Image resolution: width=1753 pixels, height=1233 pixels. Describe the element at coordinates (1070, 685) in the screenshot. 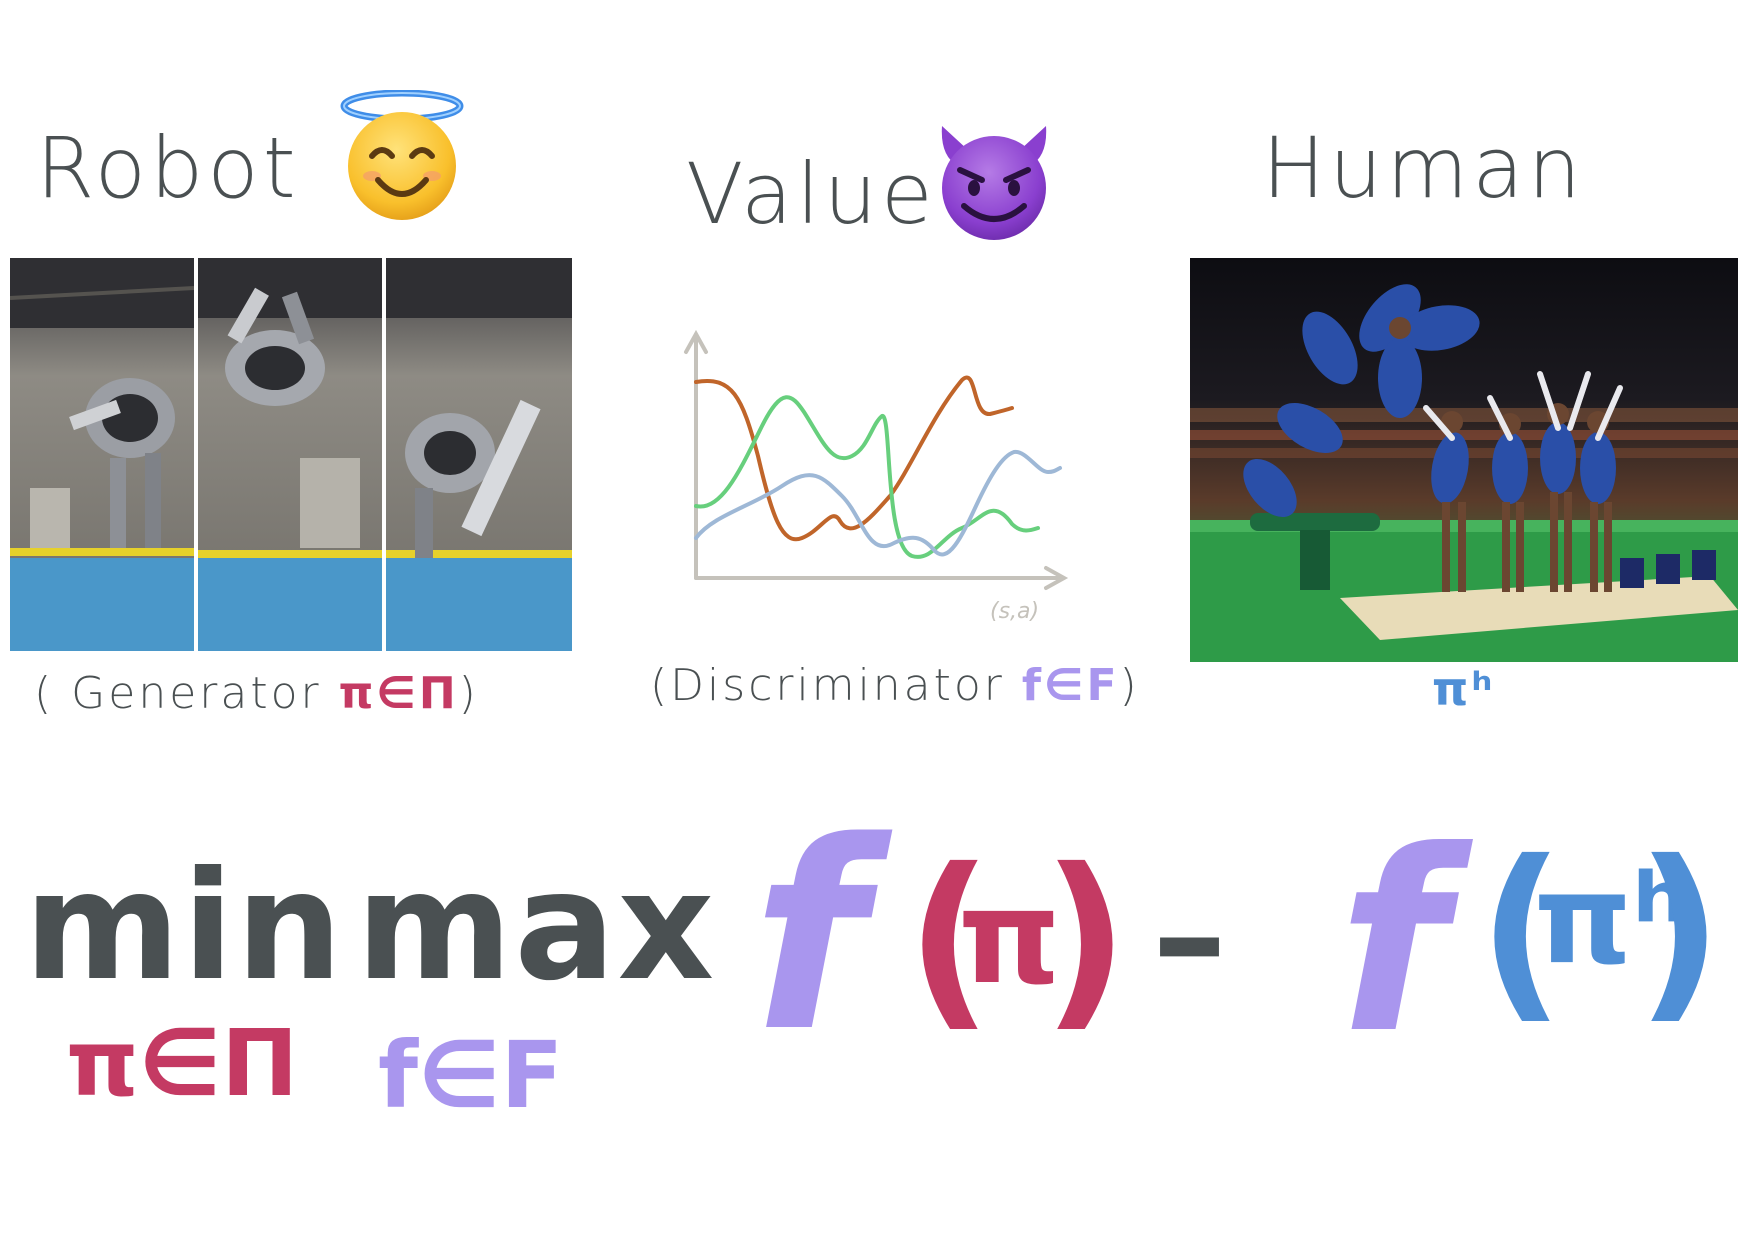

I see `value-caption-math: f∈F` at that location.